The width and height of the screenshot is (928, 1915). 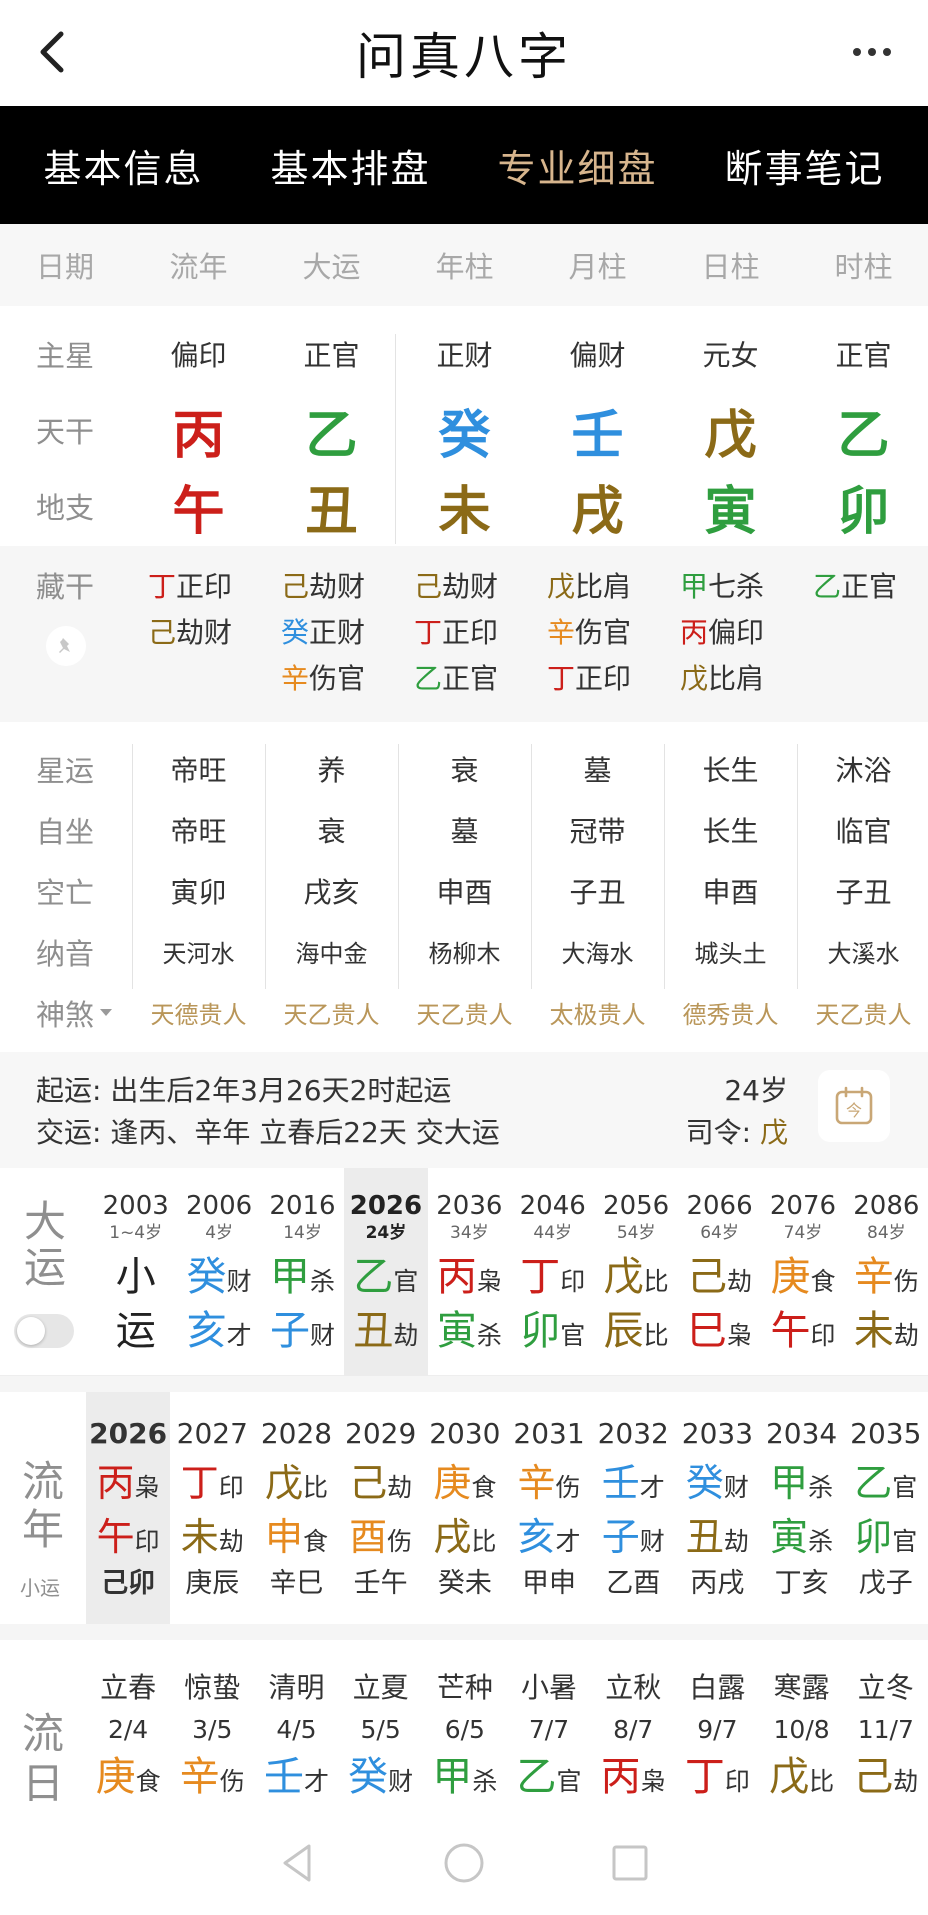 I want to click on zhuxing-row: 主星 偏印 正官 正财 偏财 元女 正官, so click(x=464, y=354).